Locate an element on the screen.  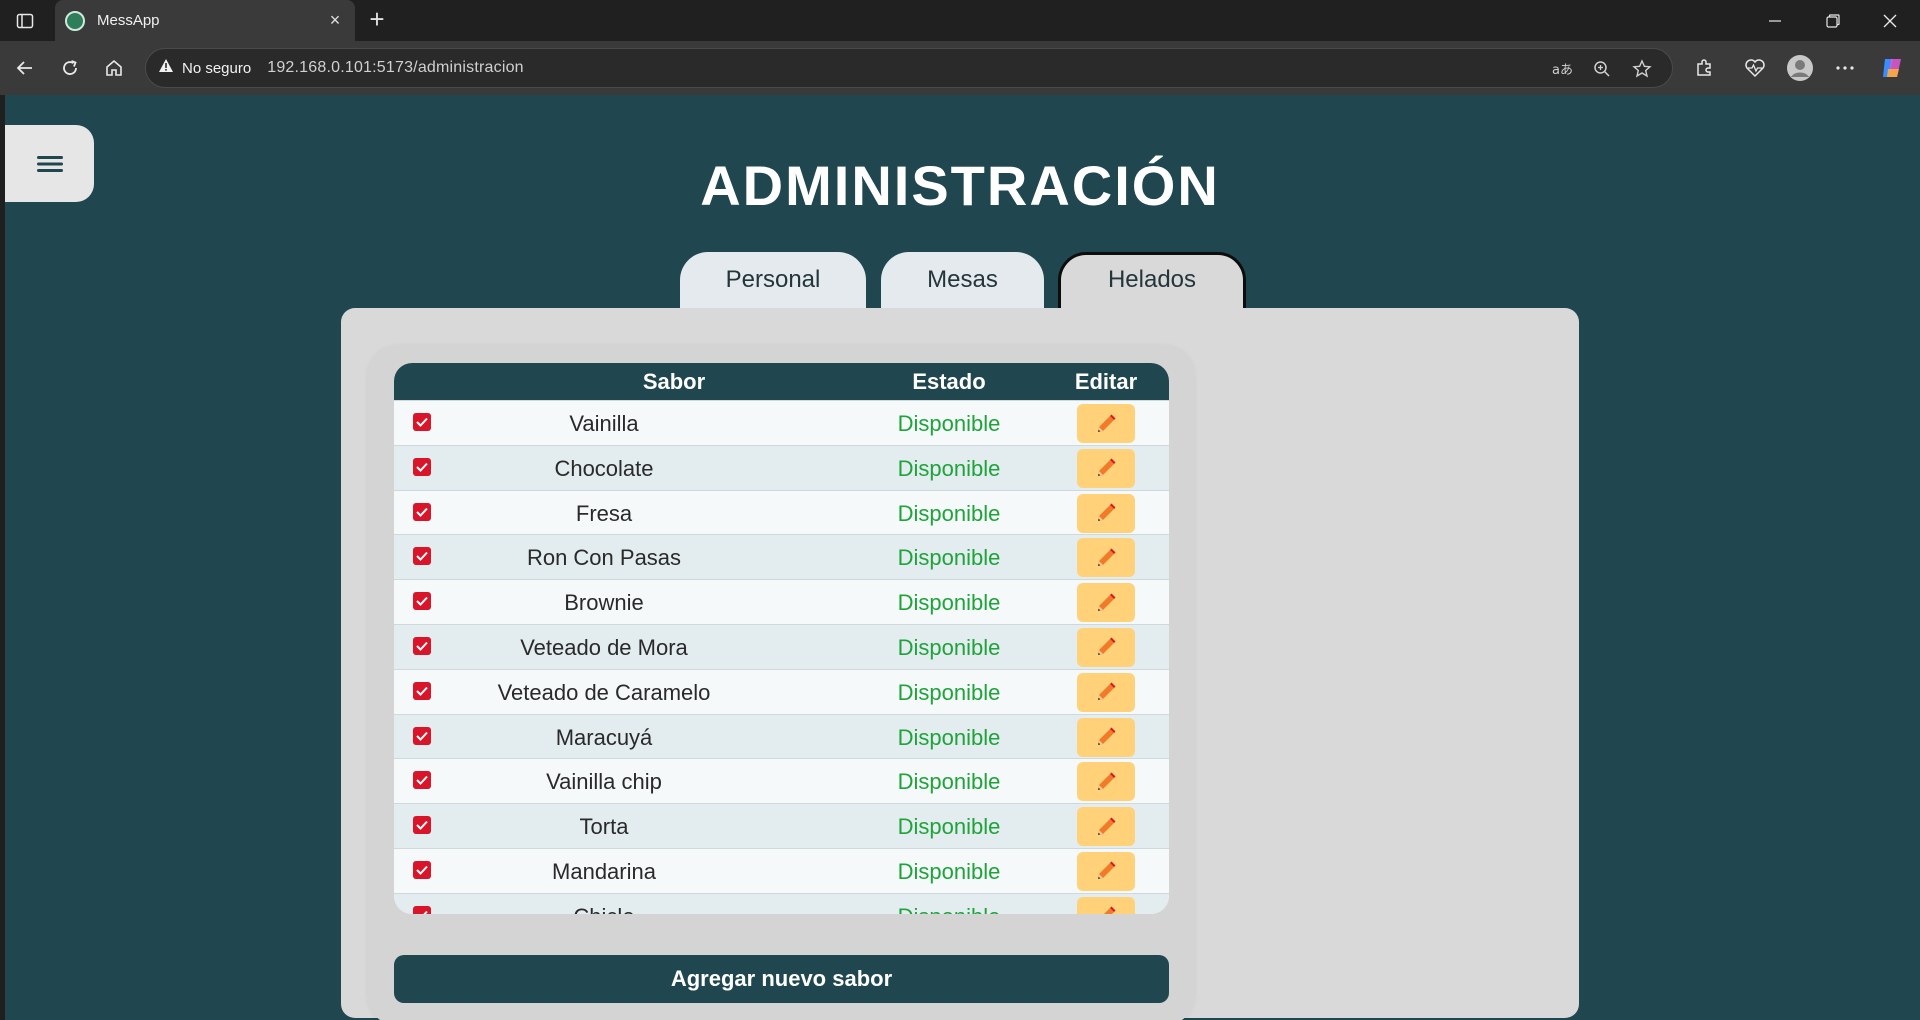
cell-sabor: Mandarina is located at coordinates (604, 871).